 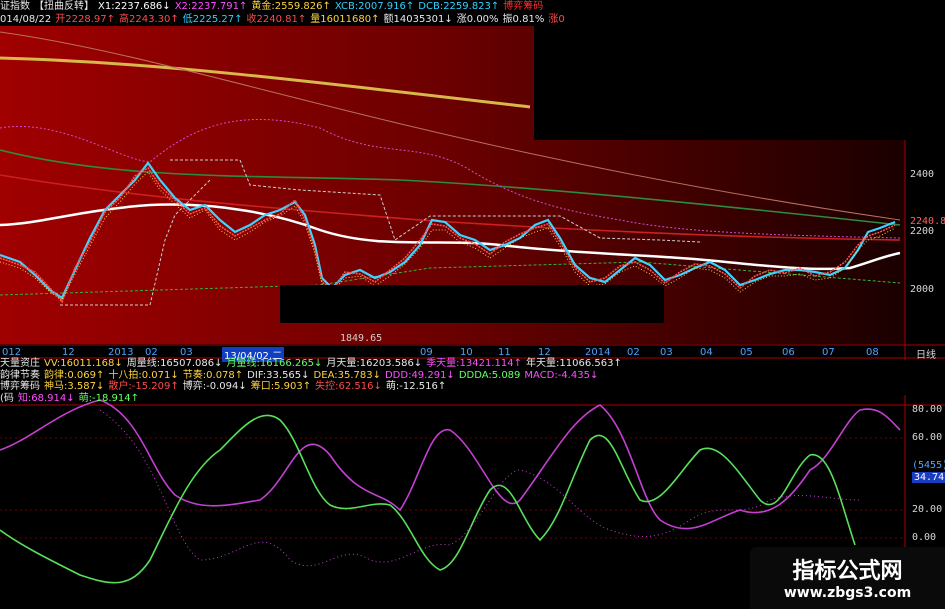 What do you see at coordinates (598, 352) in the screenshot?
I see `time-tick-10: 2014` at bounding box center [598, 352].